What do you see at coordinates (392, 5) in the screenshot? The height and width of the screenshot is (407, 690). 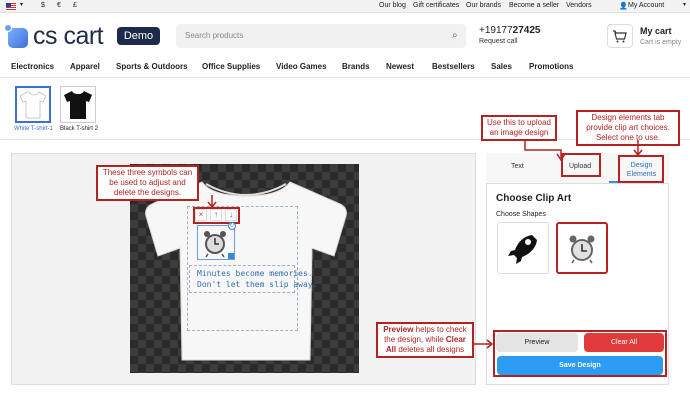 I see `link-our-blog: Our blog` at bounding box center [392, 5].